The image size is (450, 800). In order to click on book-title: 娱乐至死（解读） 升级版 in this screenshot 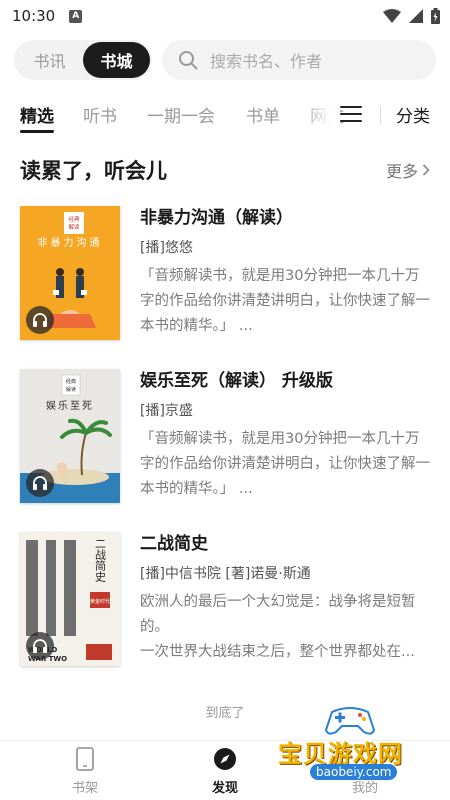, I will do `click(236, 381)`.